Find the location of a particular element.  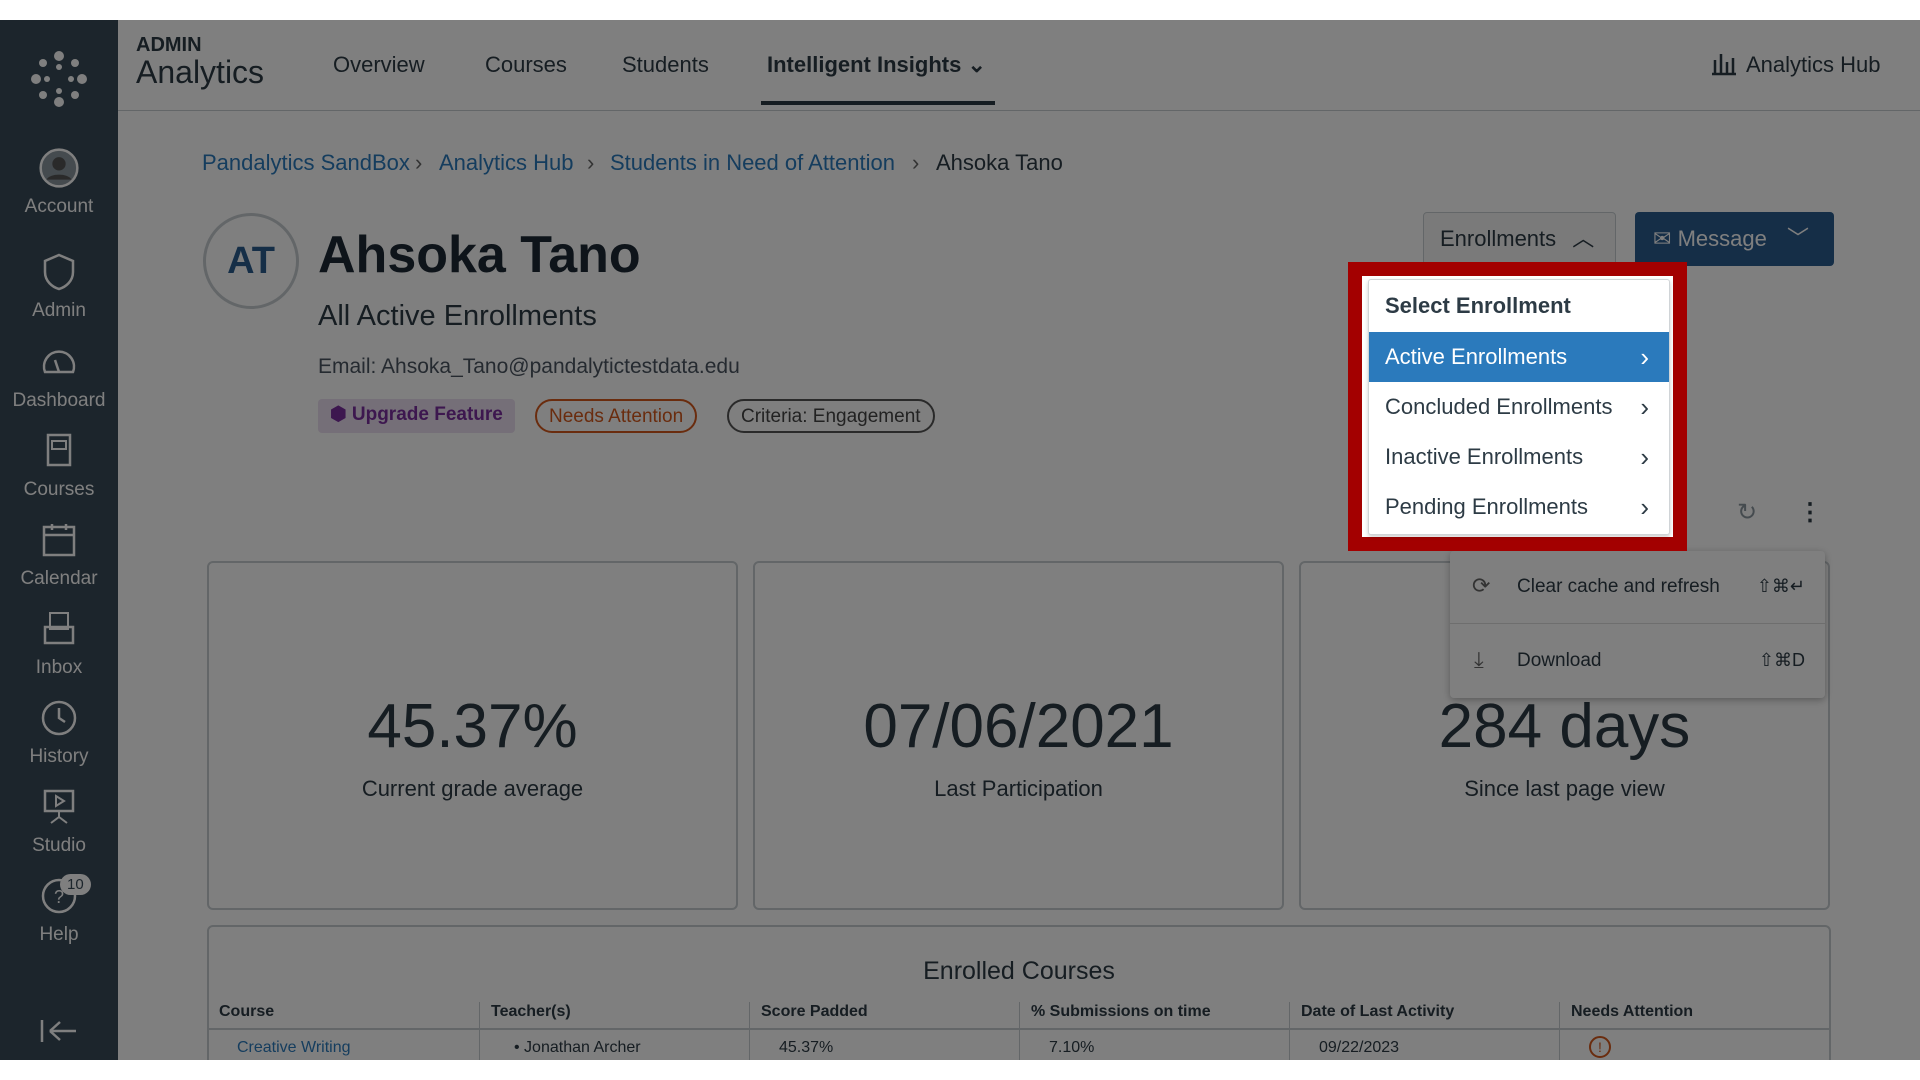

menu-item-pending: Pending Enrollments › is located at coordinates (1519, 507).